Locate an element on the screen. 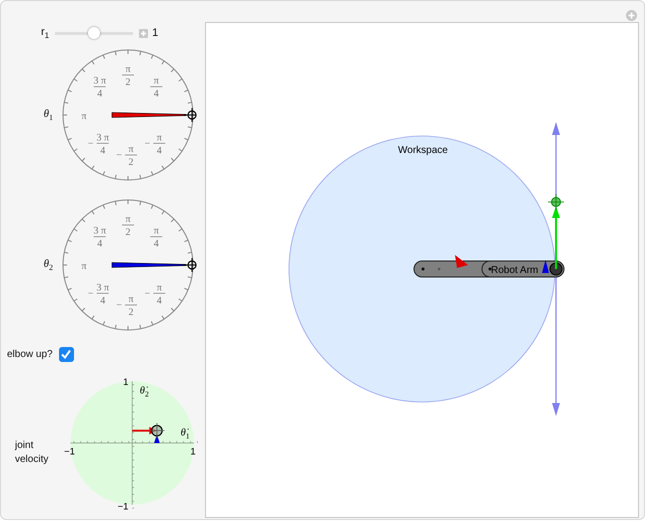  slider-label: r$_{1}$ is located at coordinates (45, 33).